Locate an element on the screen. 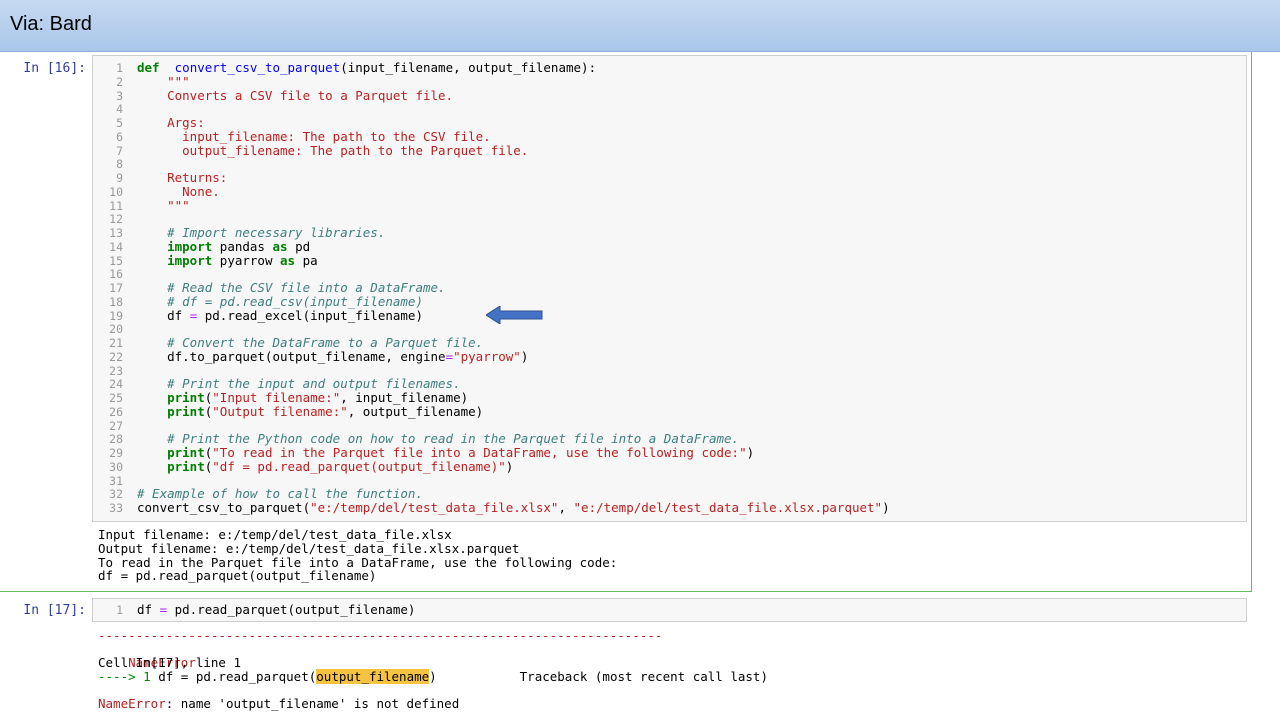 This screenshot has height=720, width=1280. line-number: 30 is located at coordinates (116, 466).